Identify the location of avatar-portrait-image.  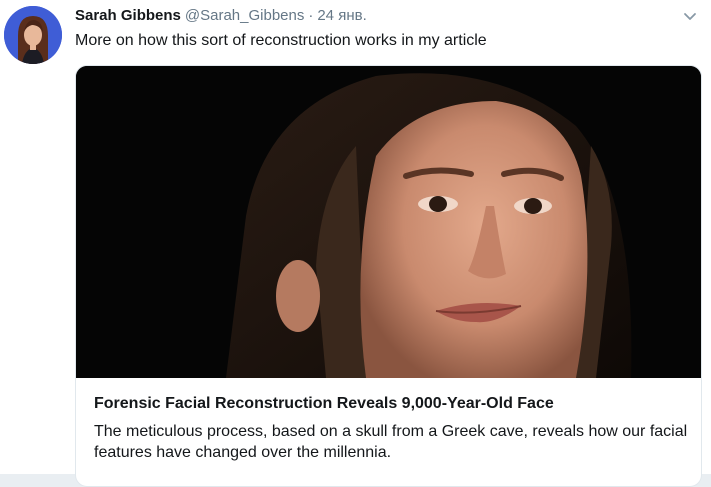
(33, 35).